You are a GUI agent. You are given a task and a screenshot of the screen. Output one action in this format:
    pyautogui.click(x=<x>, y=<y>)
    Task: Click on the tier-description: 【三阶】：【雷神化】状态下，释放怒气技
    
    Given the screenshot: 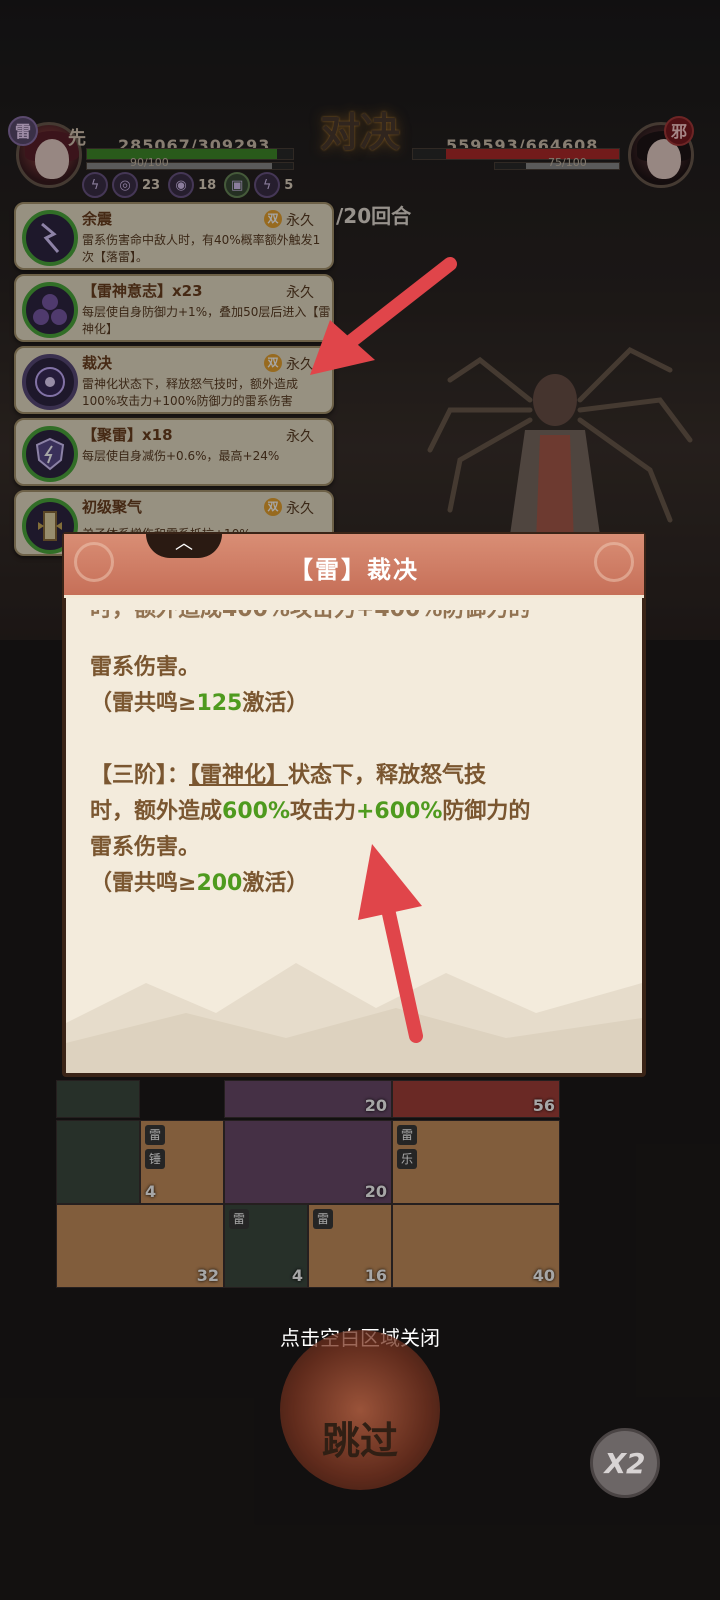 What is the action you would take?
    pyautogui.click(x=288, y=775)
    